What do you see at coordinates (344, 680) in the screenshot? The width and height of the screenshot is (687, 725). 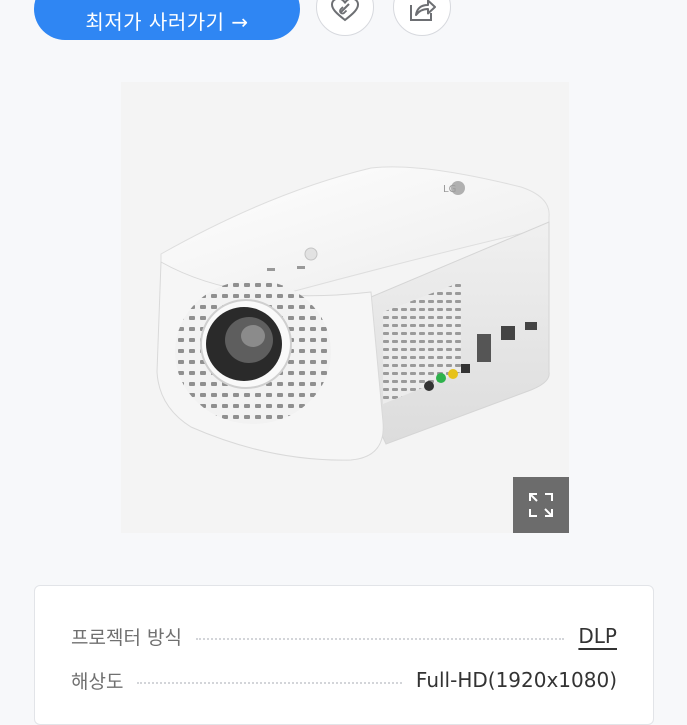 I see `spec-row: 해상도 Full-HD(1920x1080)` at bounding box center [344, 680].